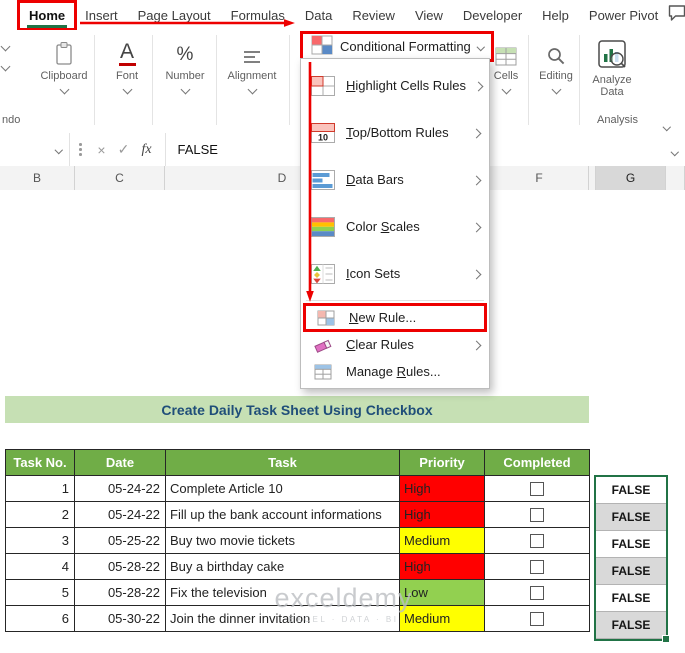 The image size is (685, 653). What do you see at coordinates (40, 619) in the screenshot?
I see `cell-task-no: 6` at bounding box center [40, 619].